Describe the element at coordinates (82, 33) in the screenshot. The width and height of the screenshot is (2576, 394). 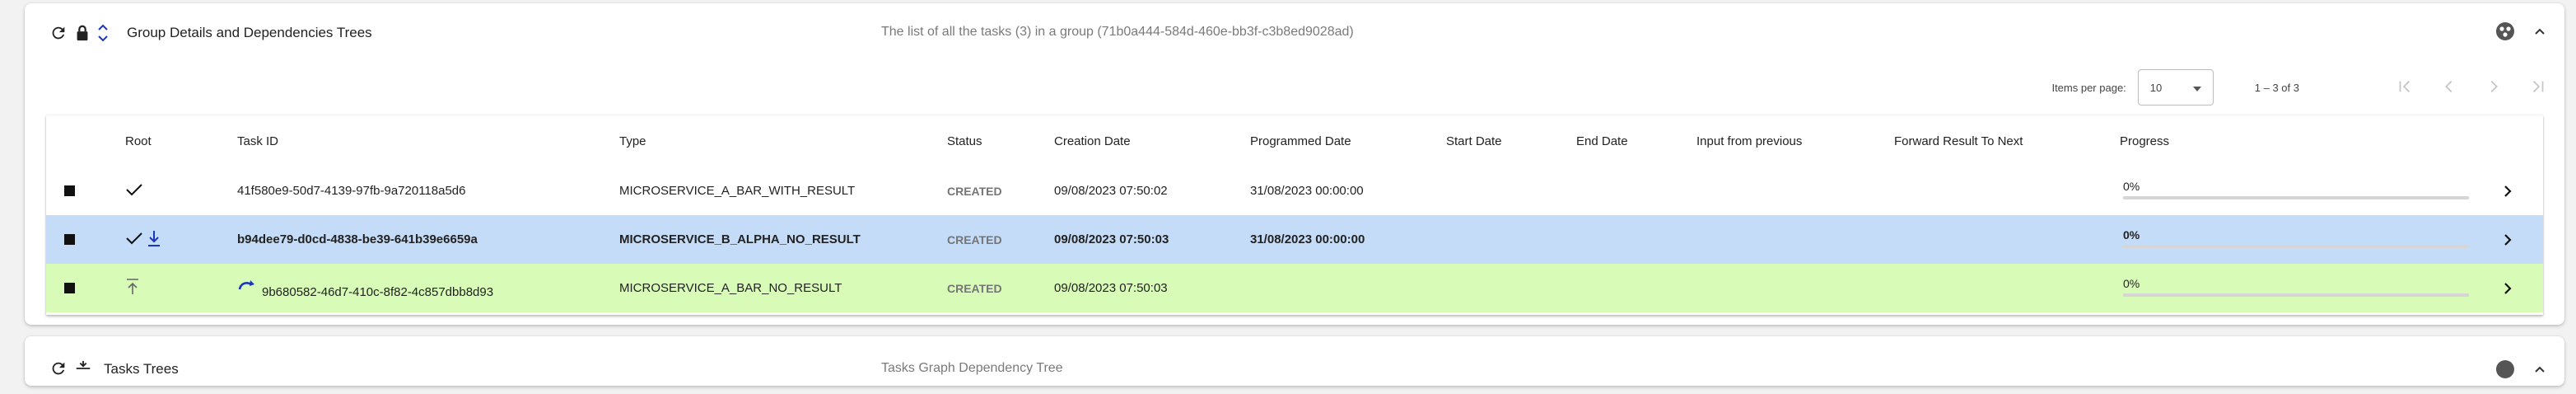
I see `lock-icon` at that location.